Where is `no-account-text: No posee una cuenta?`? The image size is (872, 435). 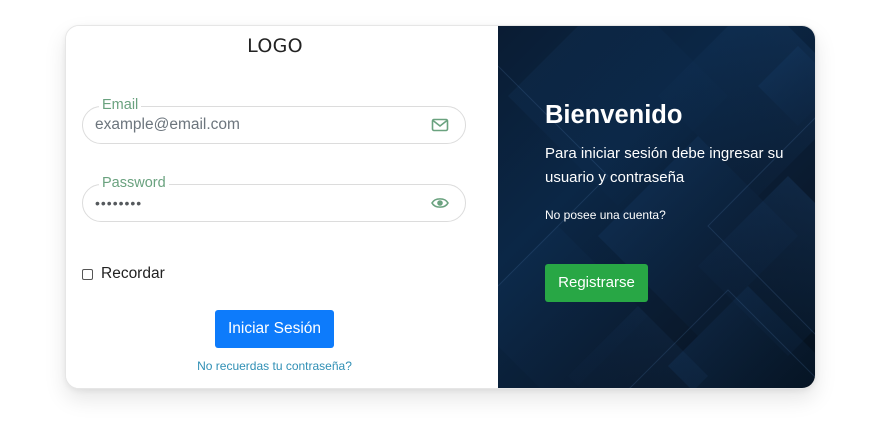
no-account-text: No posee una cuenta? is located at coordinates (605, 215).